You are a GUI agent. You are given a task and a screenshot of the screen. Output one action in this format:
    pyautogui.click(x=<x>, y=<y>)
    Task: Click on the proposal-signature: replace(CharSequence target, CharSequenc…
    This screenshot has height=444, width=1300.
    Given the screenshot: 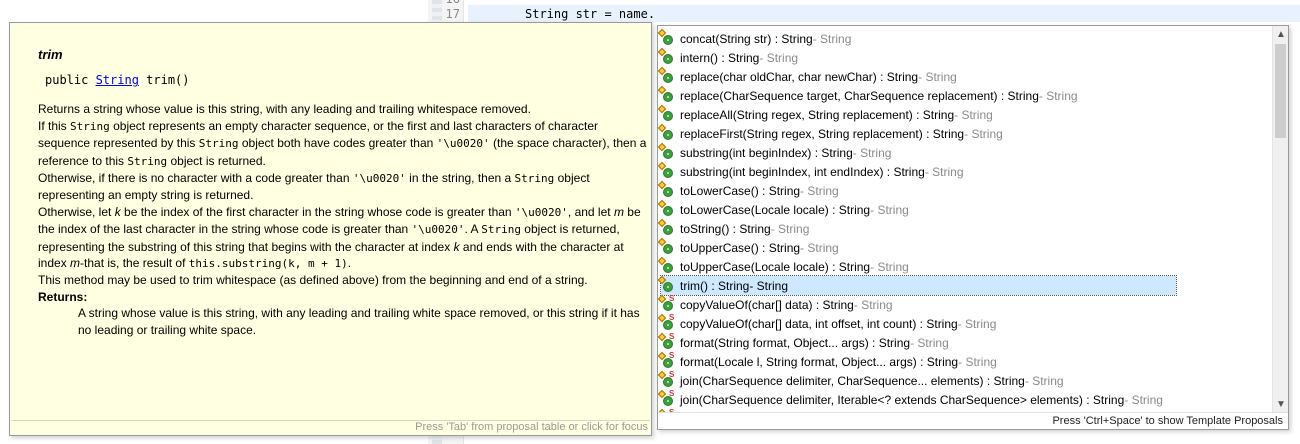 What is the action you would take?
    pyautogui.click(x=859, y=95)
    